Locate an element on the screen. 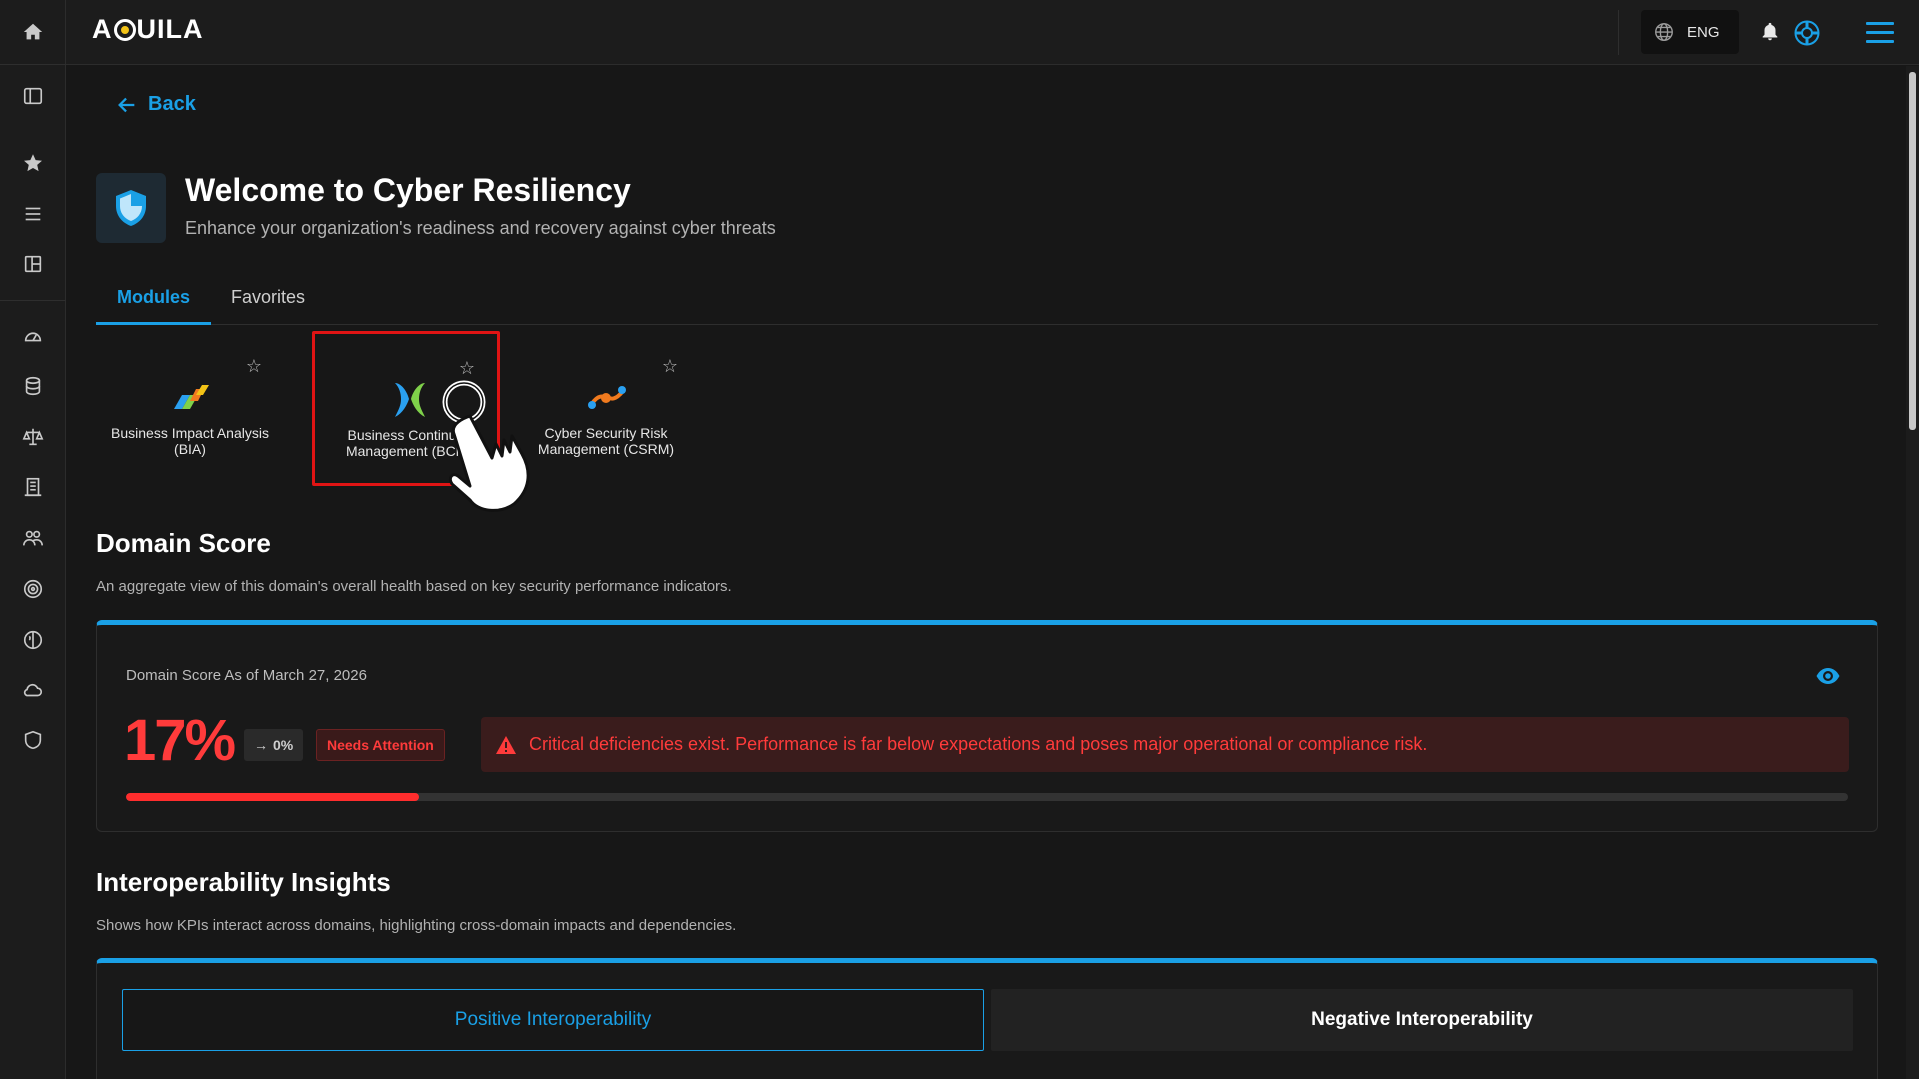 This screenshot has height=1079, width=1919. scale-icon is located at coordinates (33, 437).